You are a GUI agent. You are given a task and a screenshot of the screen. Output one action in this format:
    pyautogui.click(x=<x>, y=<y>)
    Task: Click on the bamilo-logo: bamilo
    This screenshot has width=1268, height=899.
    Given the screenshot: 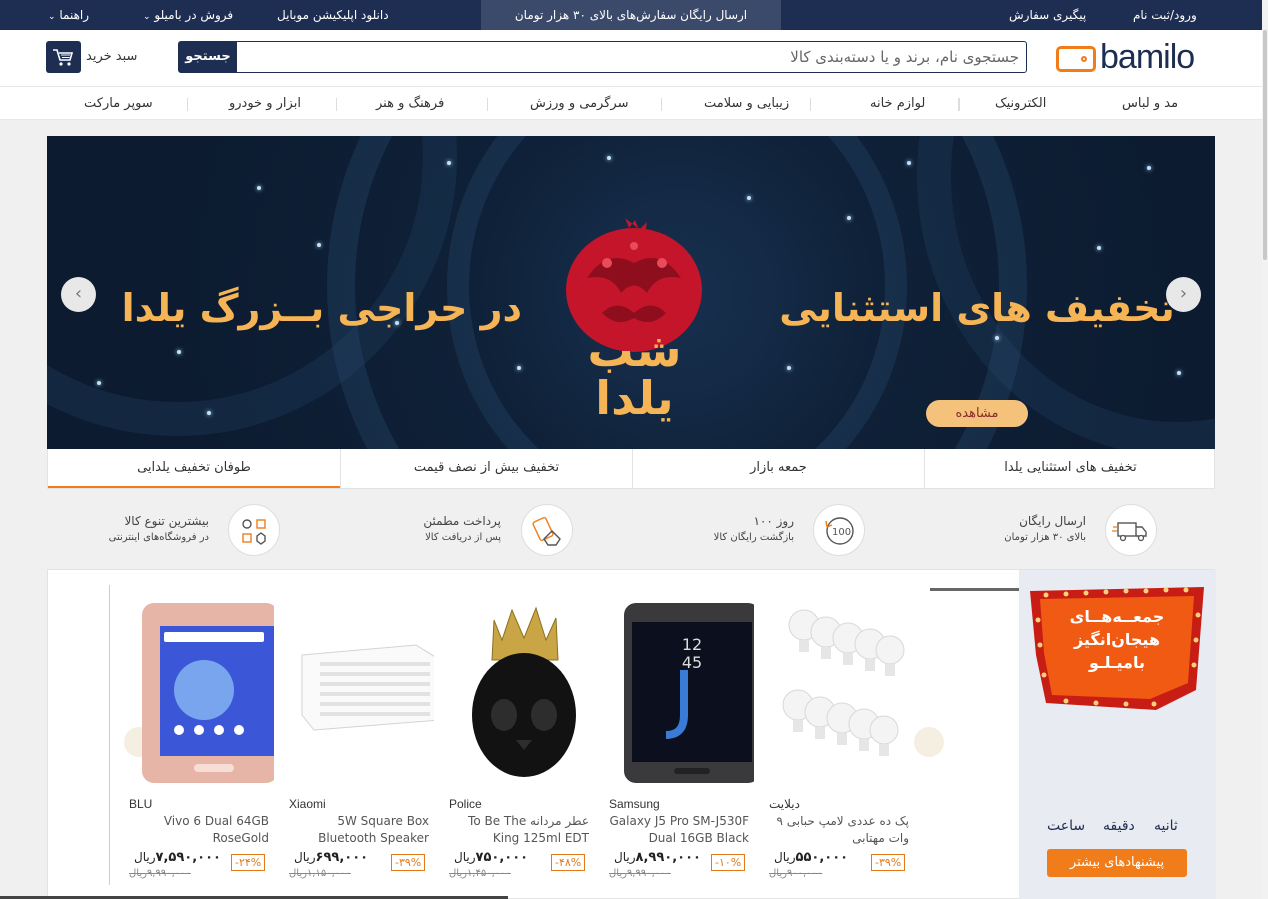 What is the action you would take?
    pyautogui.click(x=1128, y=57)
    